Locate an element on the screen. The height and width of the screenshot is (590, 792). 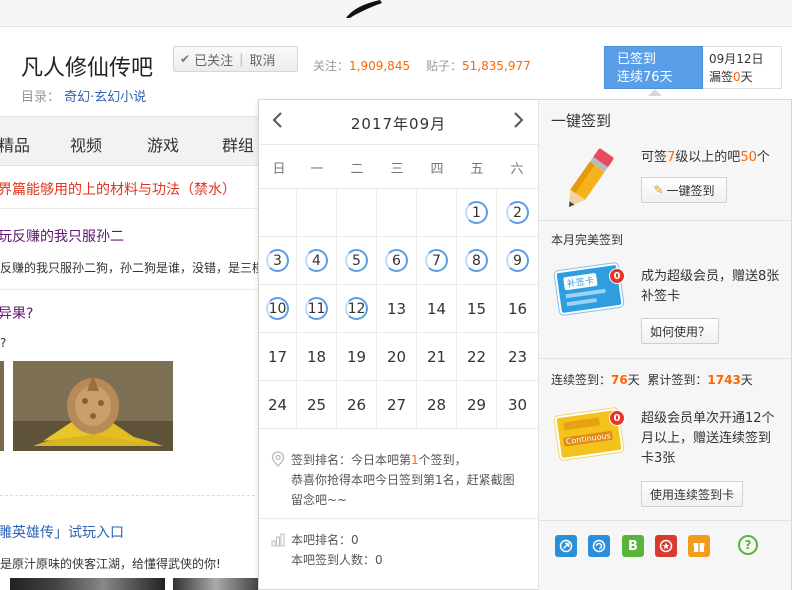
plant-photo is located at coordinates (93, 406).